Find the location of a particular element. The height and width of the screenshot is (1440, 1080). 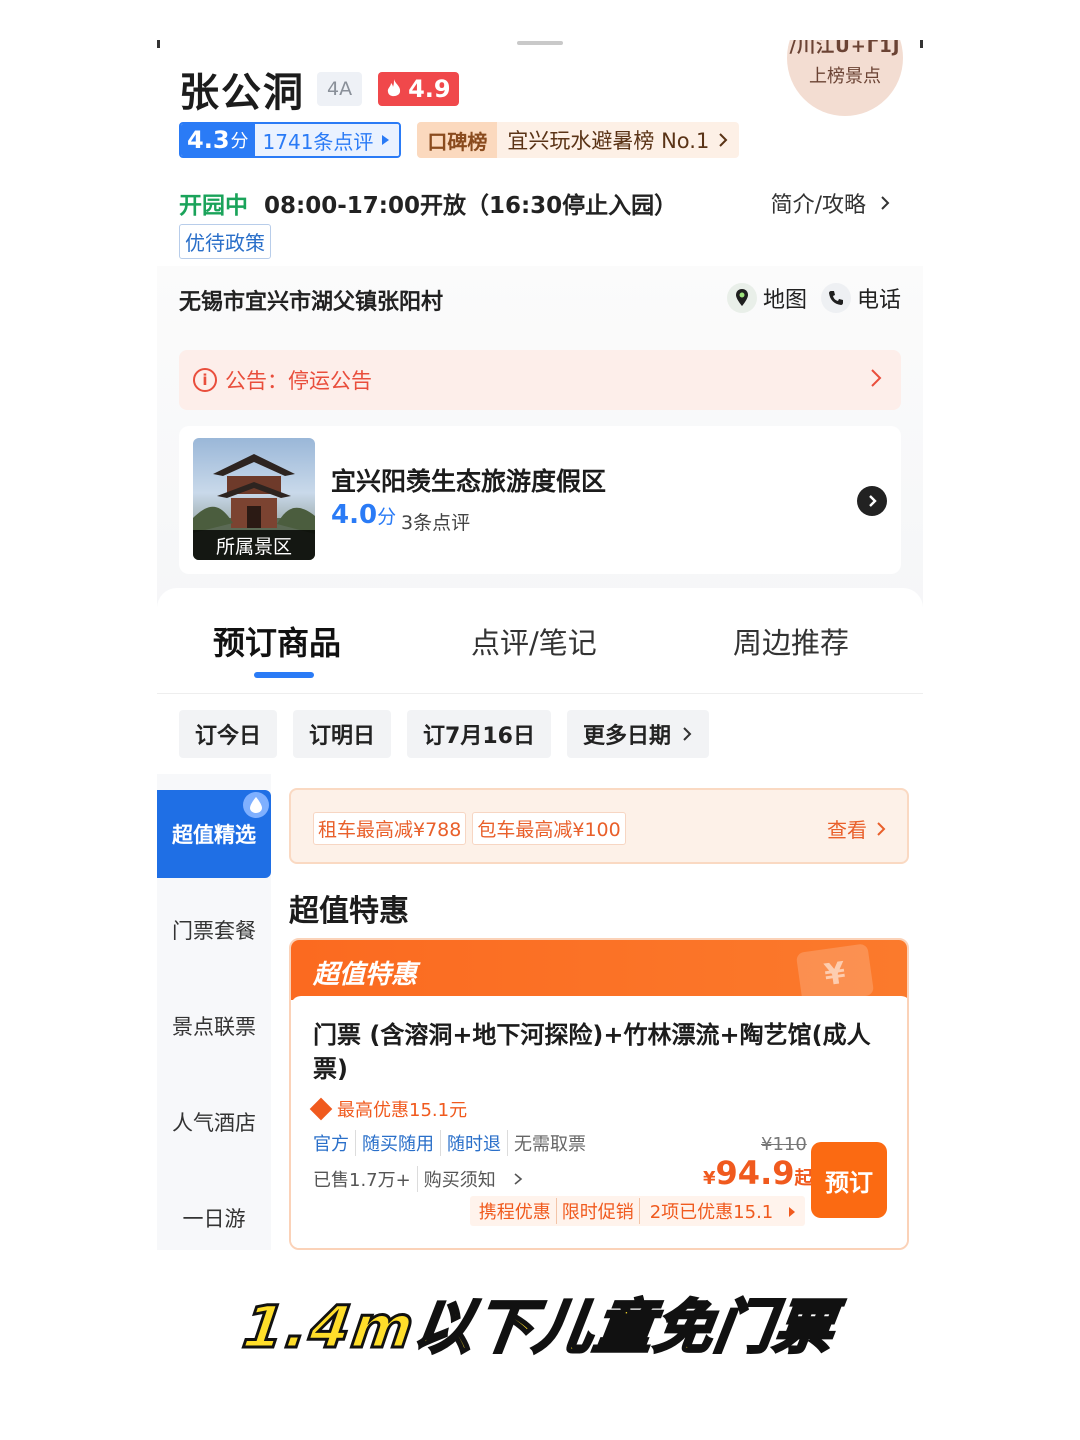

deal-features: 官方 随买随用 随时退 无需取票 is located at coordinates (452, 1143).